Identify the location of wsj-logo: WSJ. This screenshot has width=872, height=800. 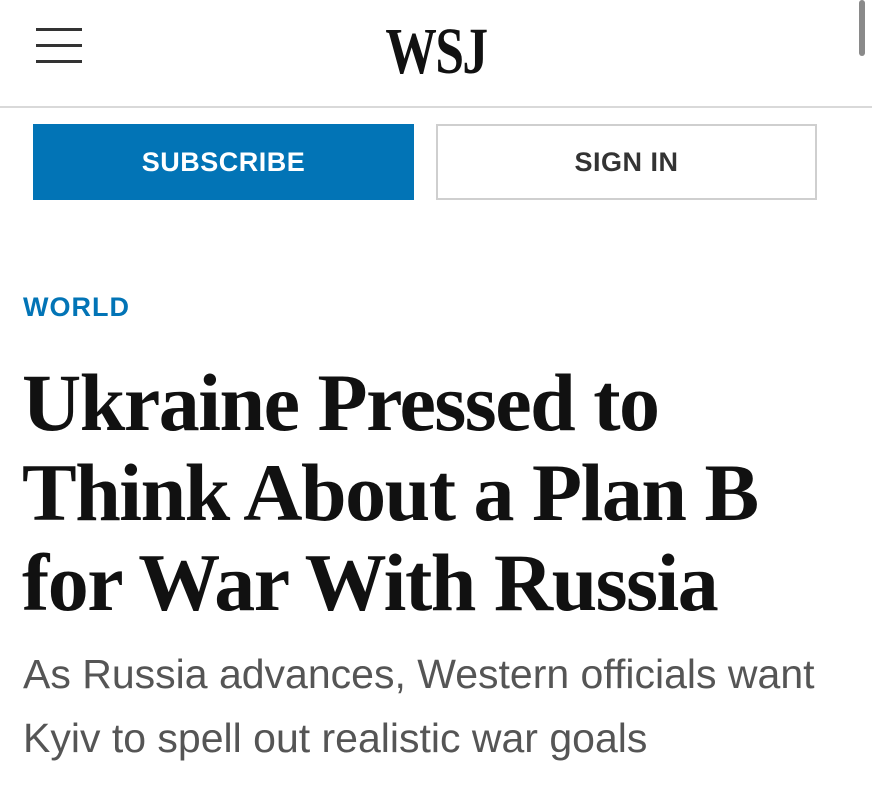
(436, 52).